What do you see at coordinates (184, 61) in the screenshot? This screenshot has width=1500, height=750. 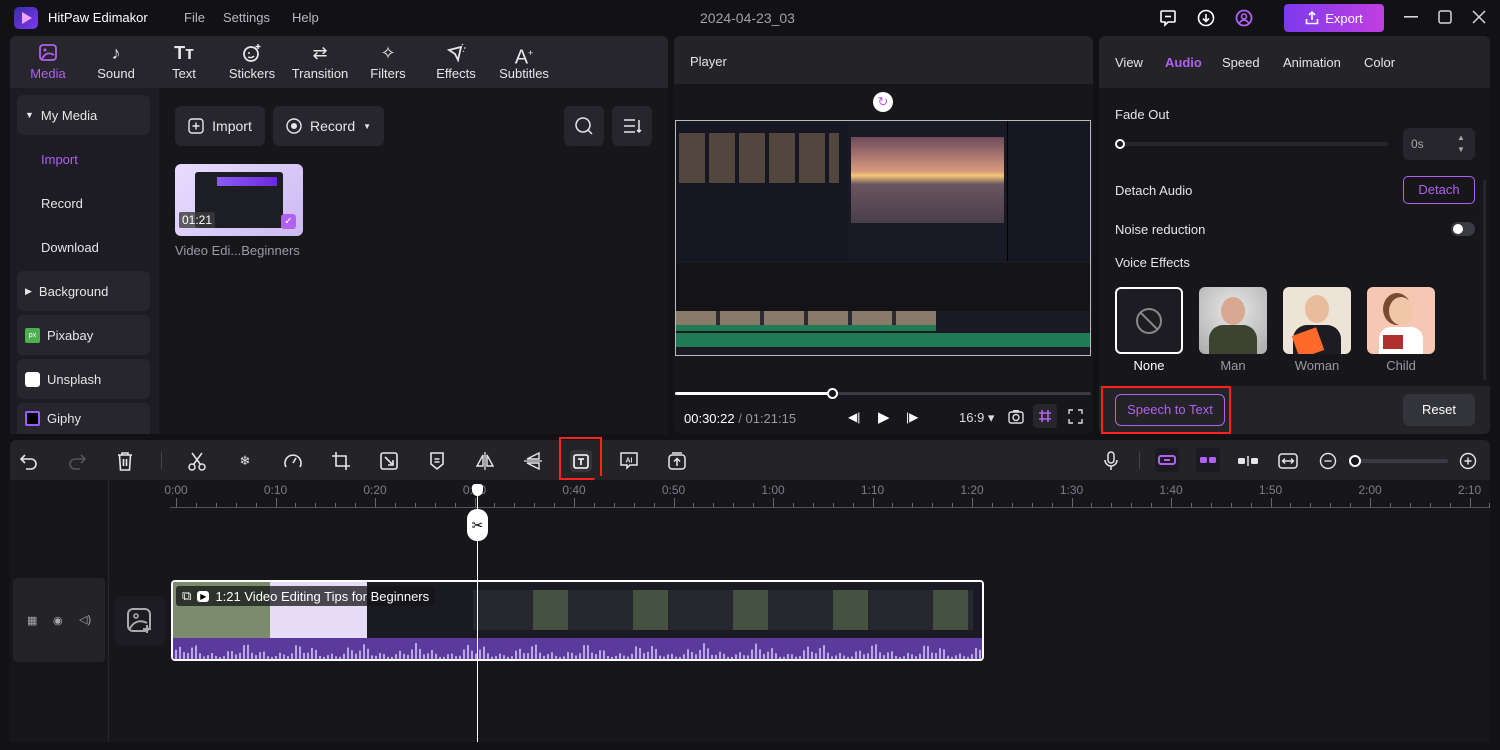 I see `tab-text: Tт Text` at bounding box center [184, 61].